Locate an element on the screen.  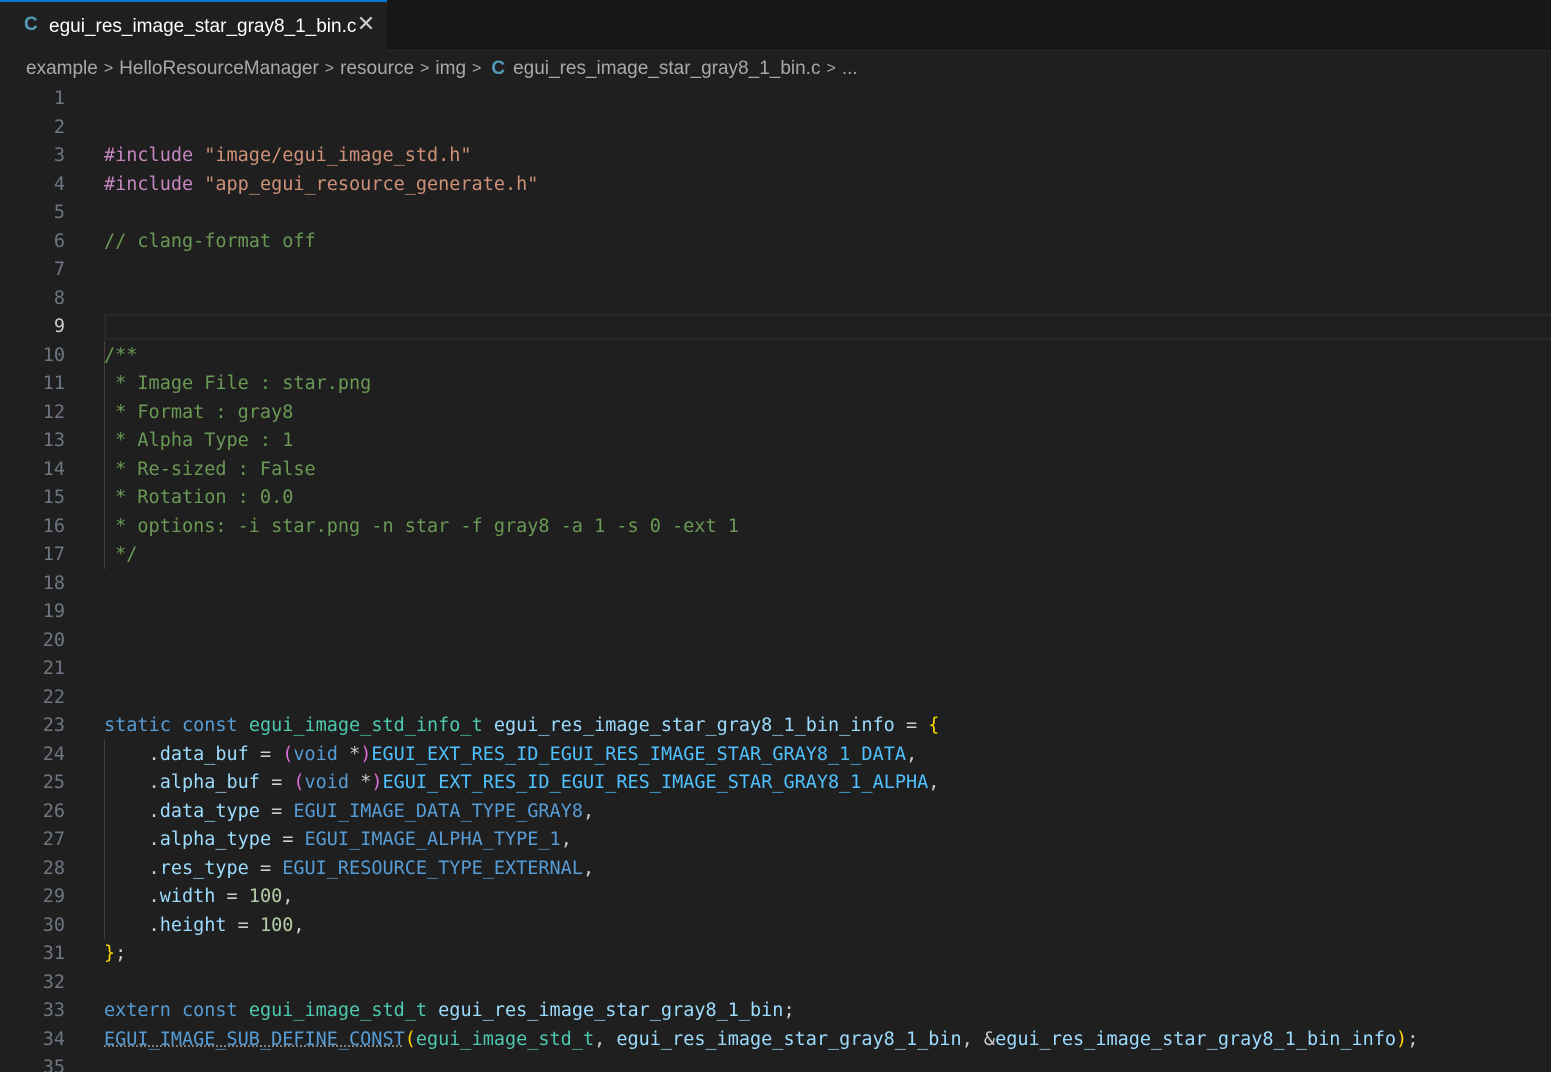
code-line: 6 // clang-format off is located at coordinates (775, 242).